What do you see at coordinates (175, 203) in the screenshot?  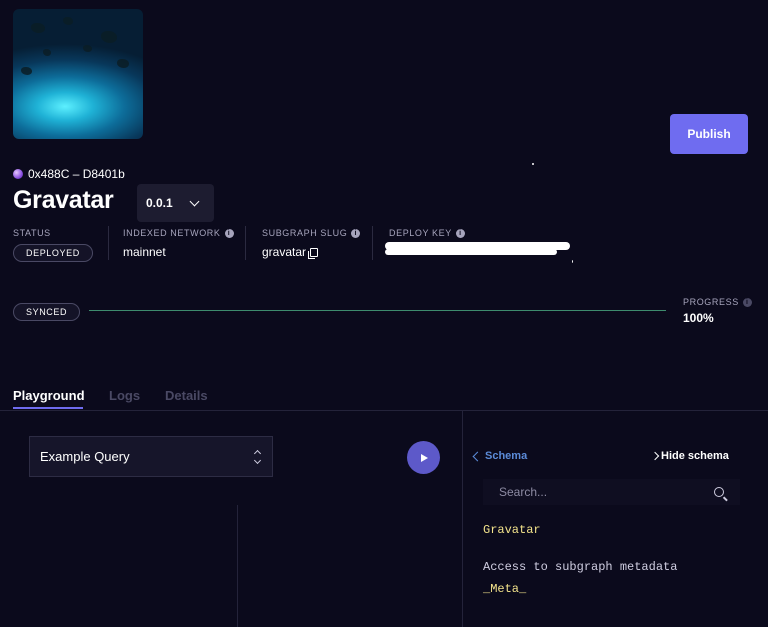 I see `version-select: 0.0.1` at bounding box center [175, 203].